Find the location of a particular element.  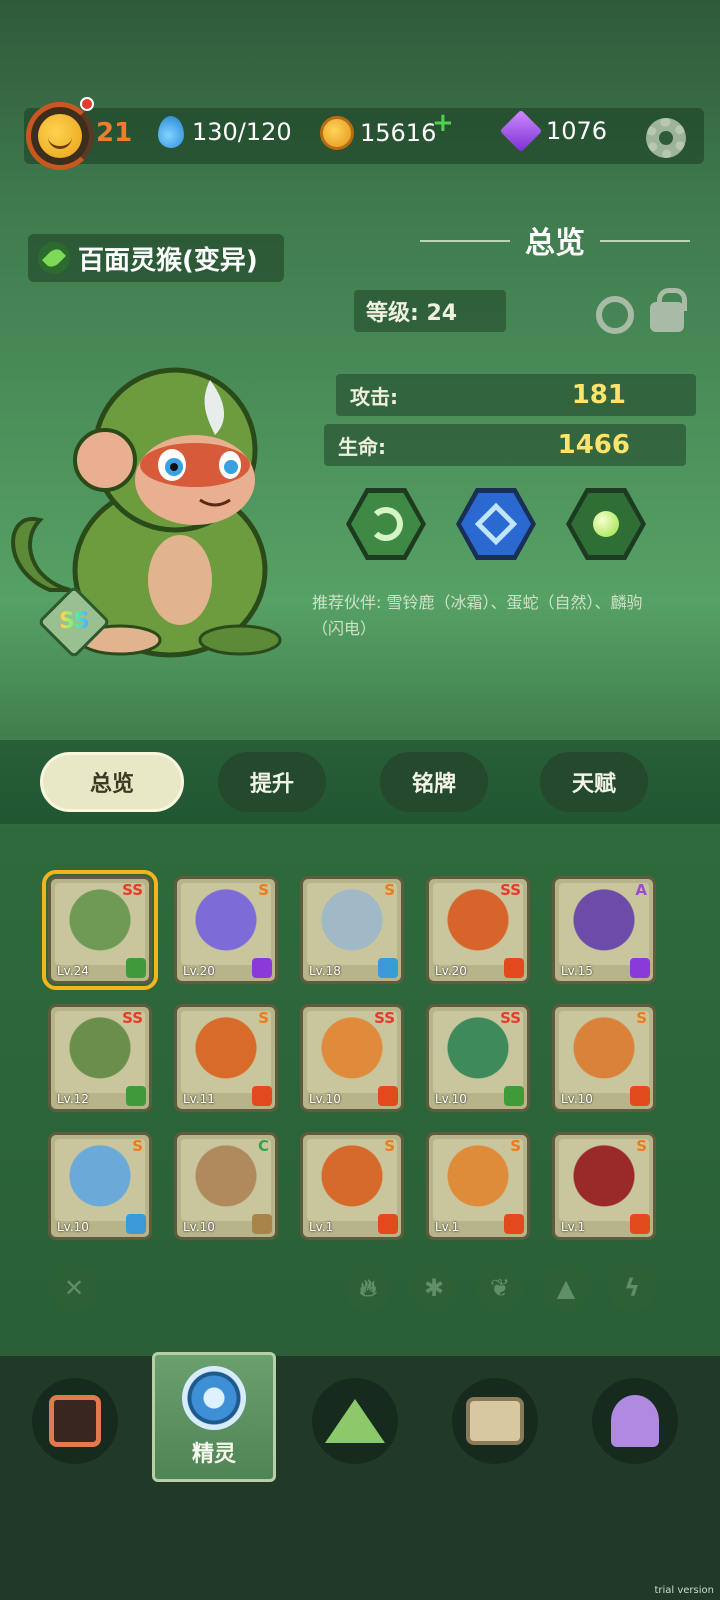

recommend-partners: 推荐伙伴: 雪铃鹿（冰霜）、蛋蛇（自然）、麟驹（闪电） is located at coordinates (477, 615).